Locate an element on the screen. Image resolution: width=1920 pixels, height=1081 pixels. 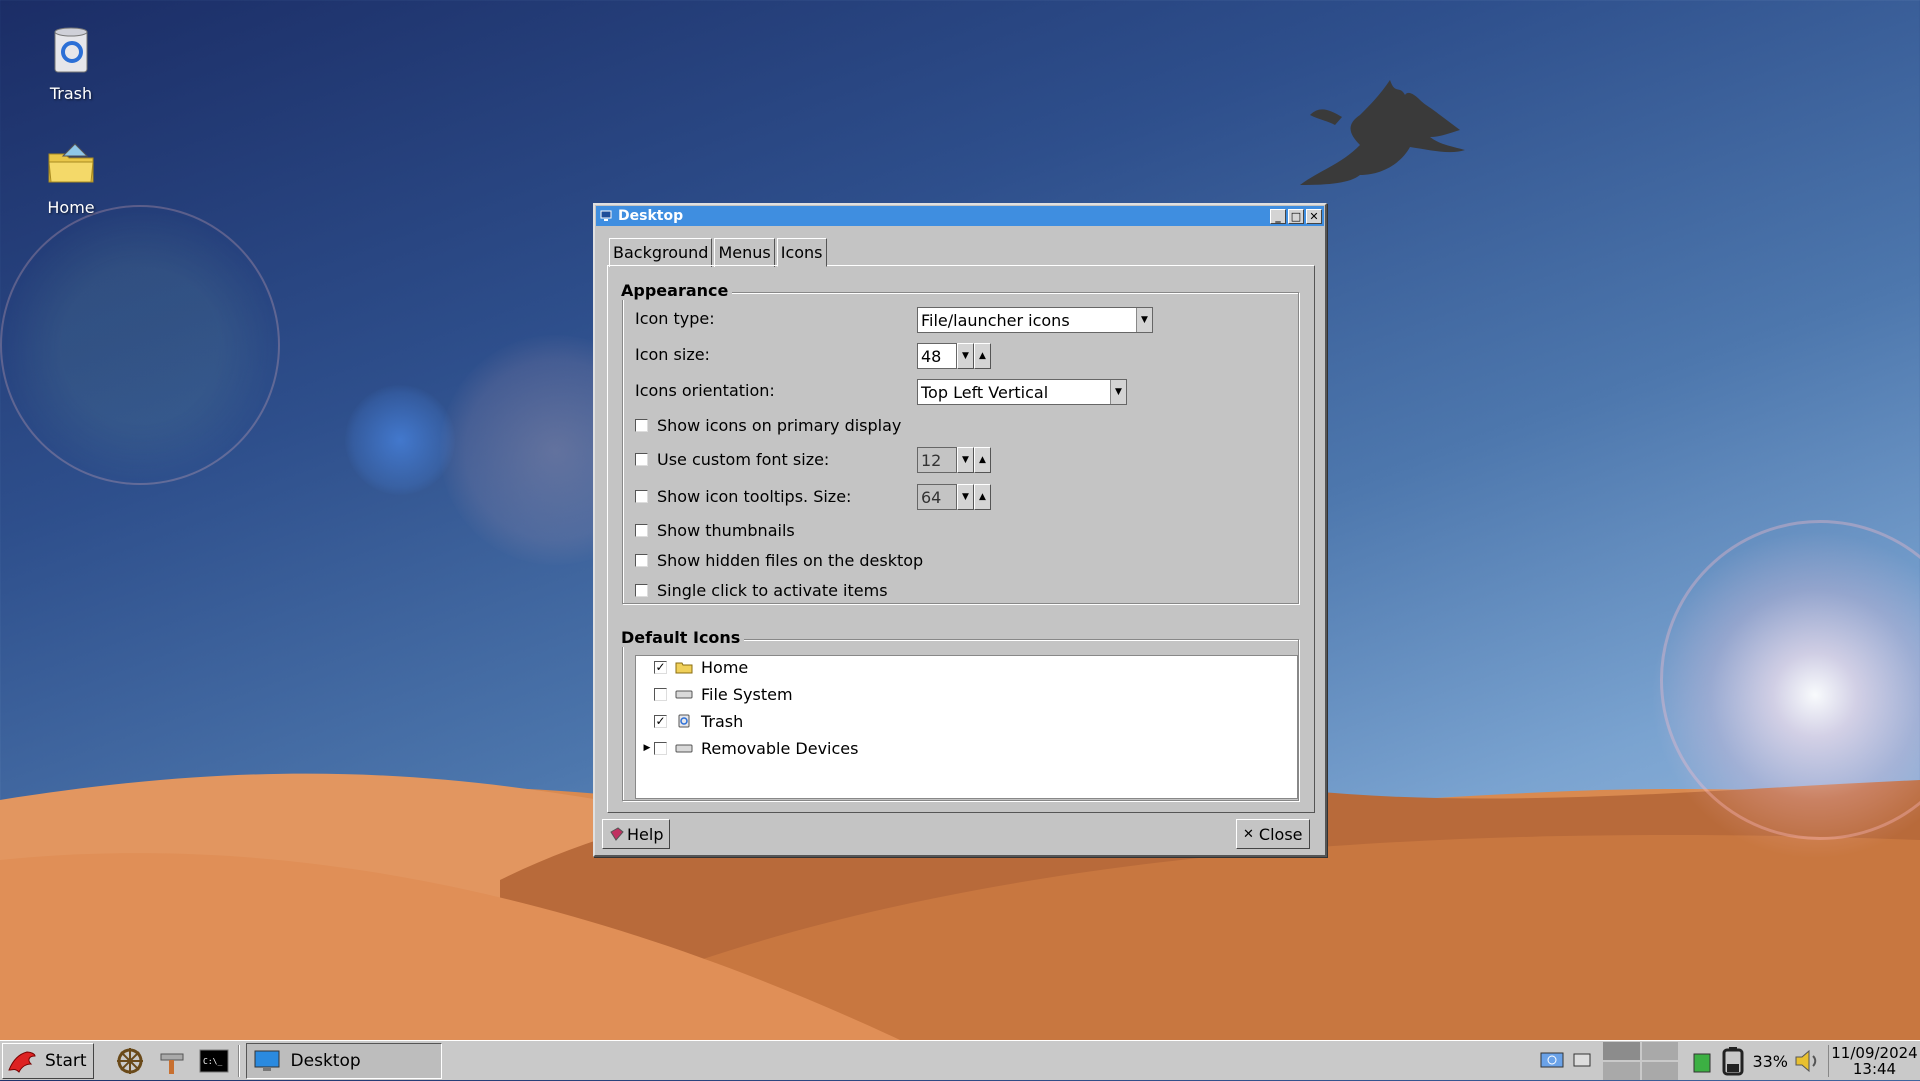
single-click-checkbox: Single click to activate items is located at coordinates (761, 590).